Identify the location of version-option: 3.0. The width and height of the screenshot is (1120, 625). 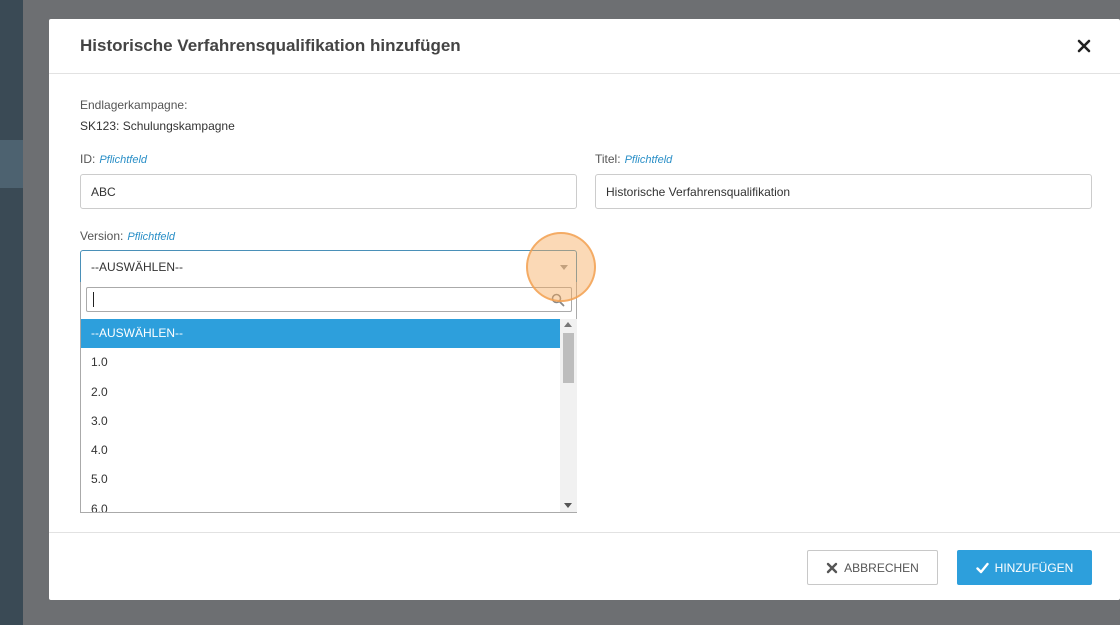
(320, 421).